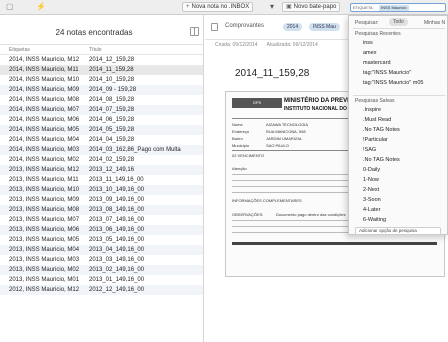 This screenshot has width=448, height=342. I want to click on note-row-tags: 2014, INSS Mauricio, M10, so click(44, 80).